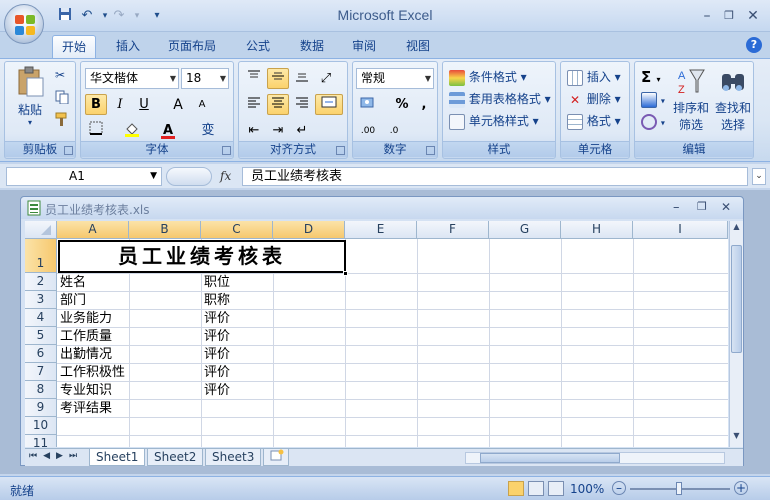 The image size is (770, 500). What do you see at coordinates (254, 130) in the screenshot?
I see `decrease-indent-icon: ⇤` at bounding box center [254, 130].